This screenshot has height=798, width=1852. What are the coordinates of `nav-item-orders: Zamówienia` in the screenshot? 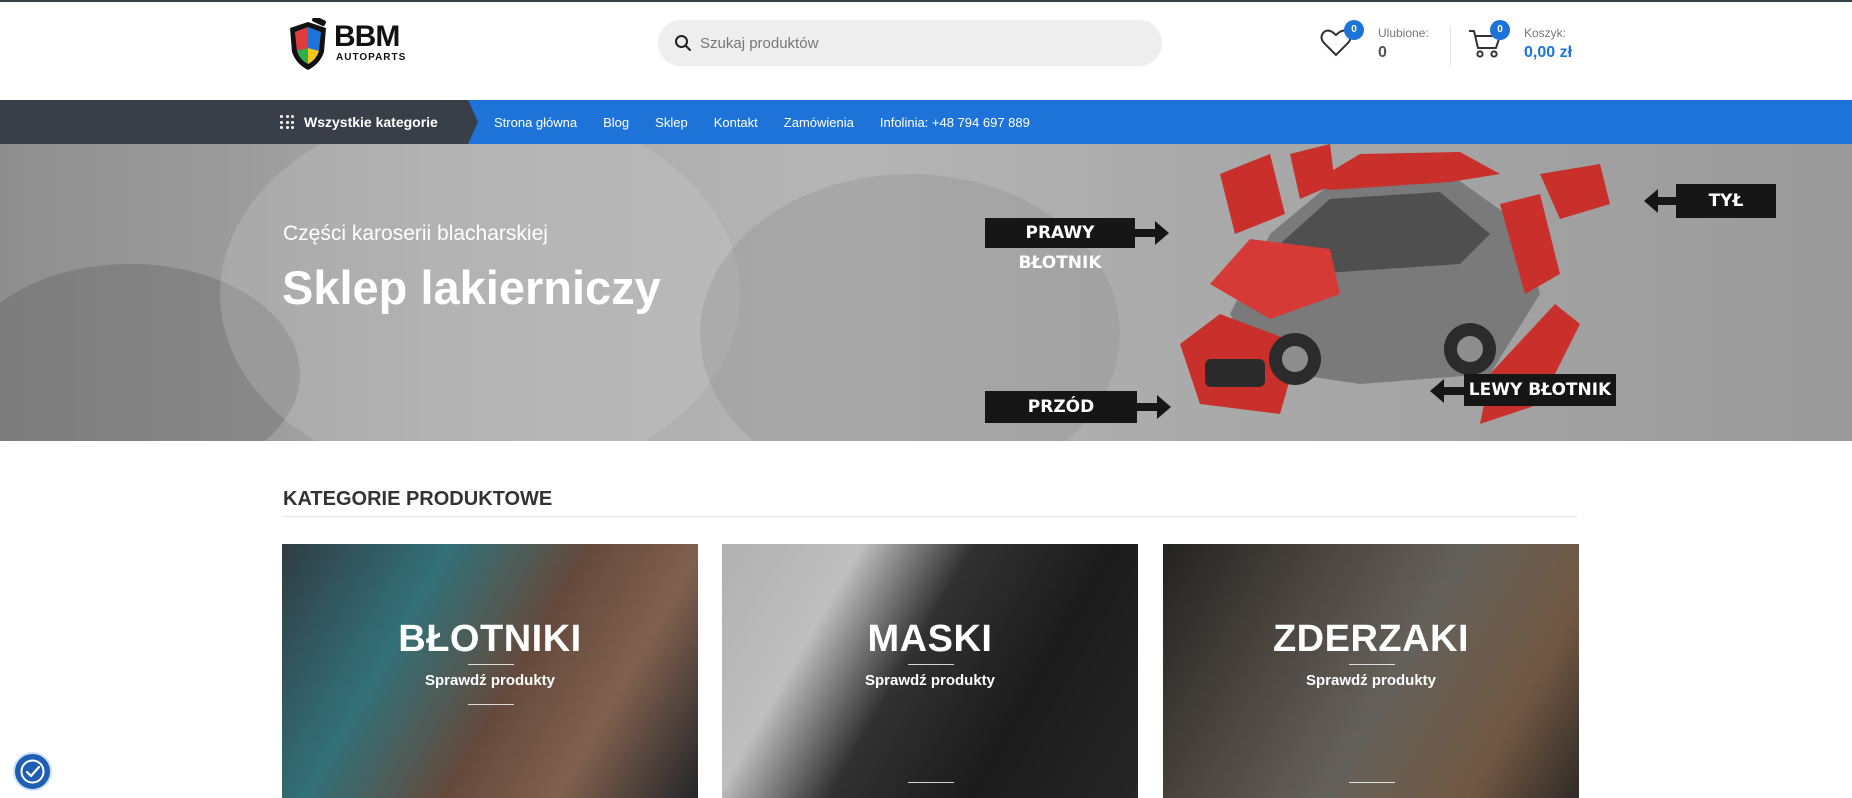 It's located at (819, 122).